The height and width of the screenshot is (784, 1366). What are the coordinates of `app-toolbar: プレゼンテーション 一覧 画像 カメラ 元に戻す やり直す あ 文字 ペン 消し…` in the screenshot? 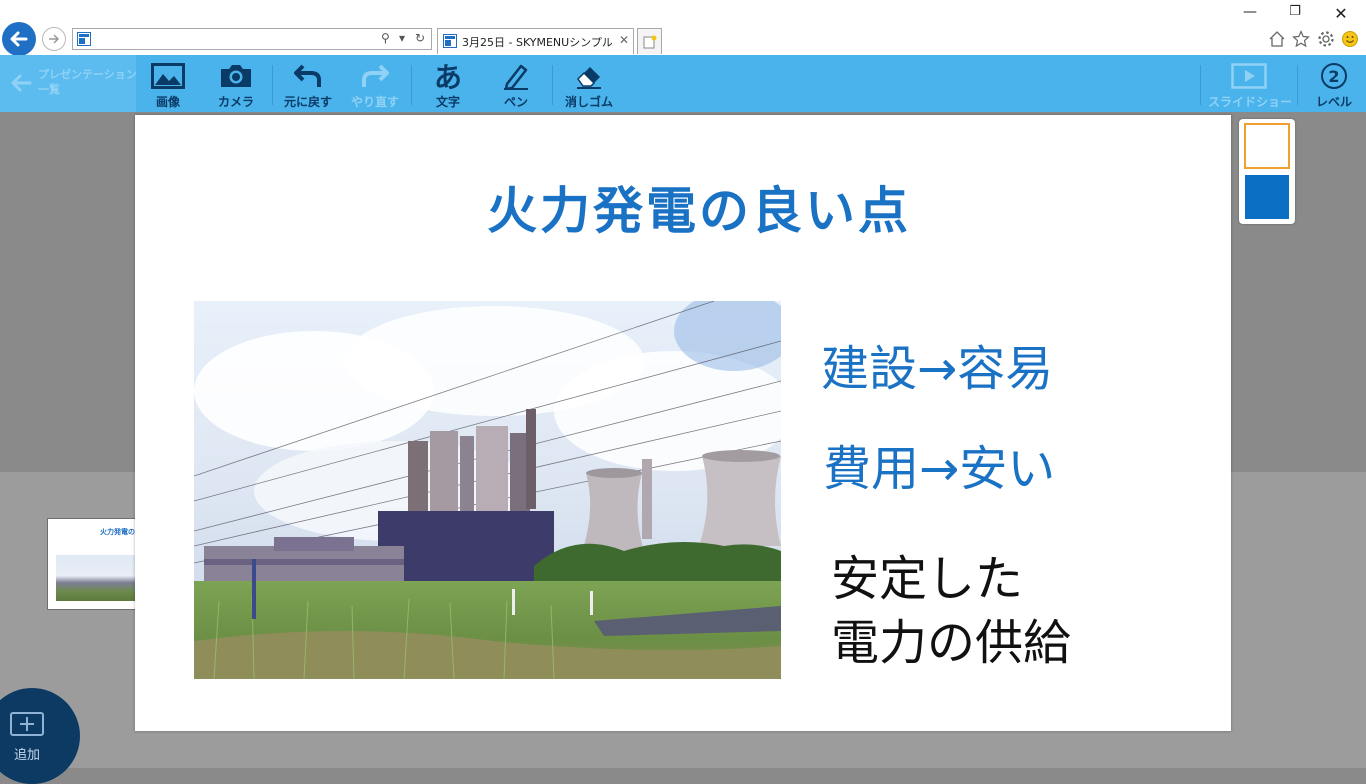 It's located at (683, 83).